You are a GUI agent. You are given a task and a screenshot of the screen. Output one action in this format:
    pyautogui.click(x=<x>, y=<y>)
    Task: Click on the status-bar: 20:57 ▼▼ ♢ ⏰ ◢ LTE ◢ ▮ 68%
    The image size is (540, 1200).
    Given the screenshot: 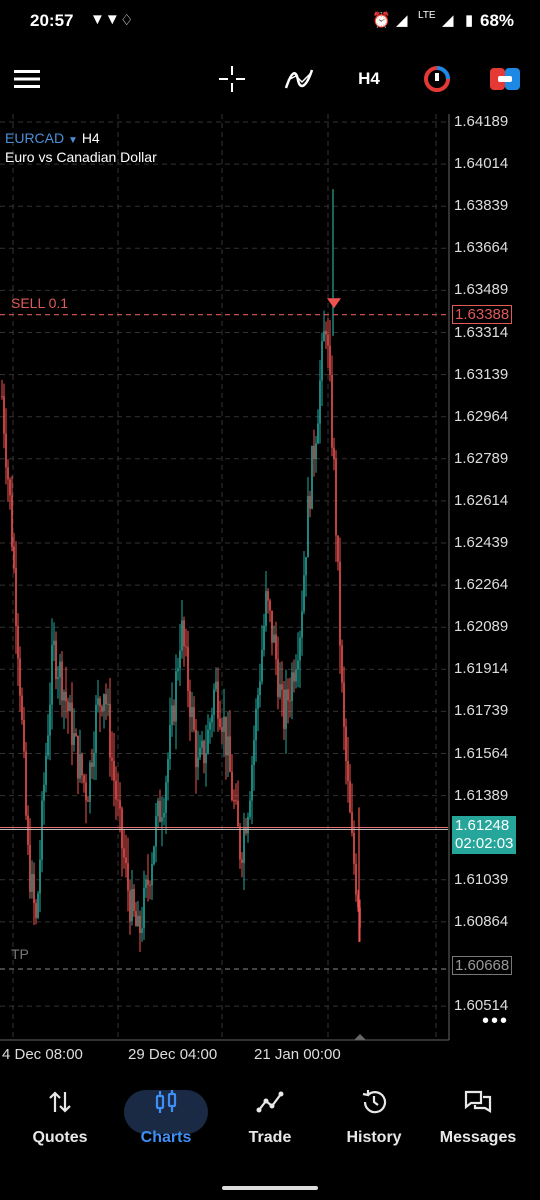 What is the action you would take?
    pyautogui.click(x=270, y=22)
    